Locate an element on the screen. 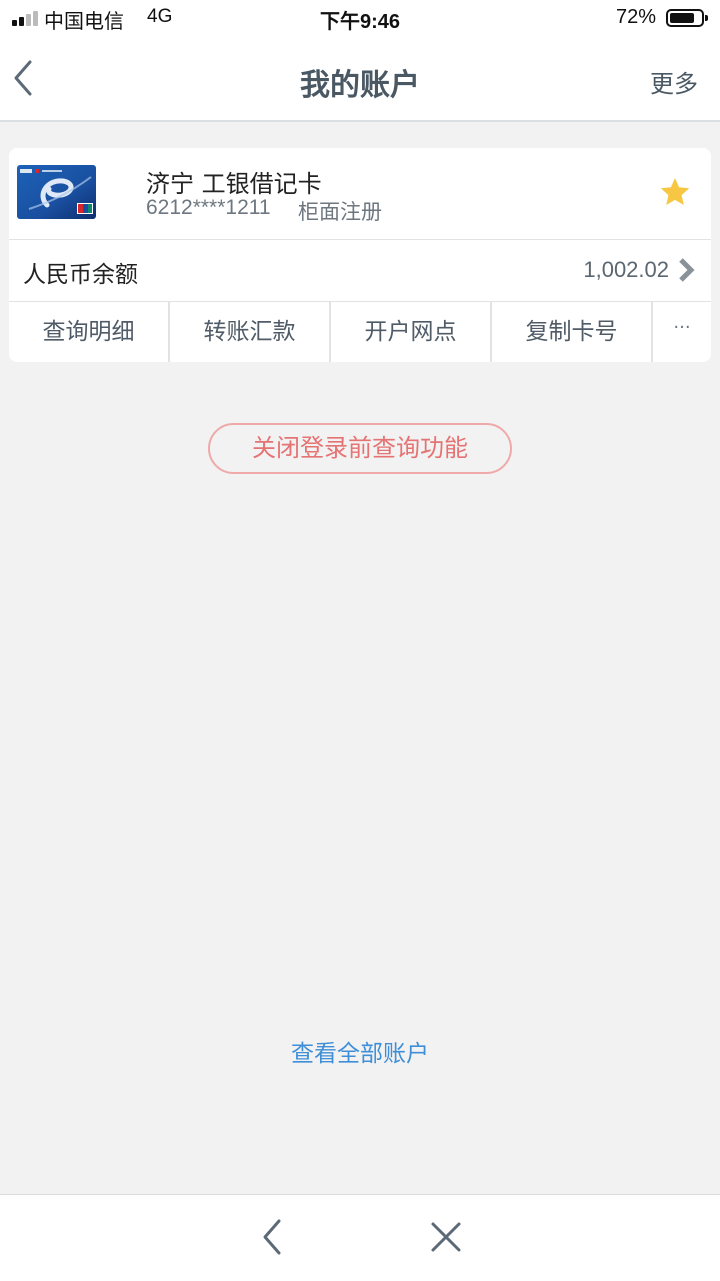  registration-type: 柜面注册 is located at coordinates (340, 212).